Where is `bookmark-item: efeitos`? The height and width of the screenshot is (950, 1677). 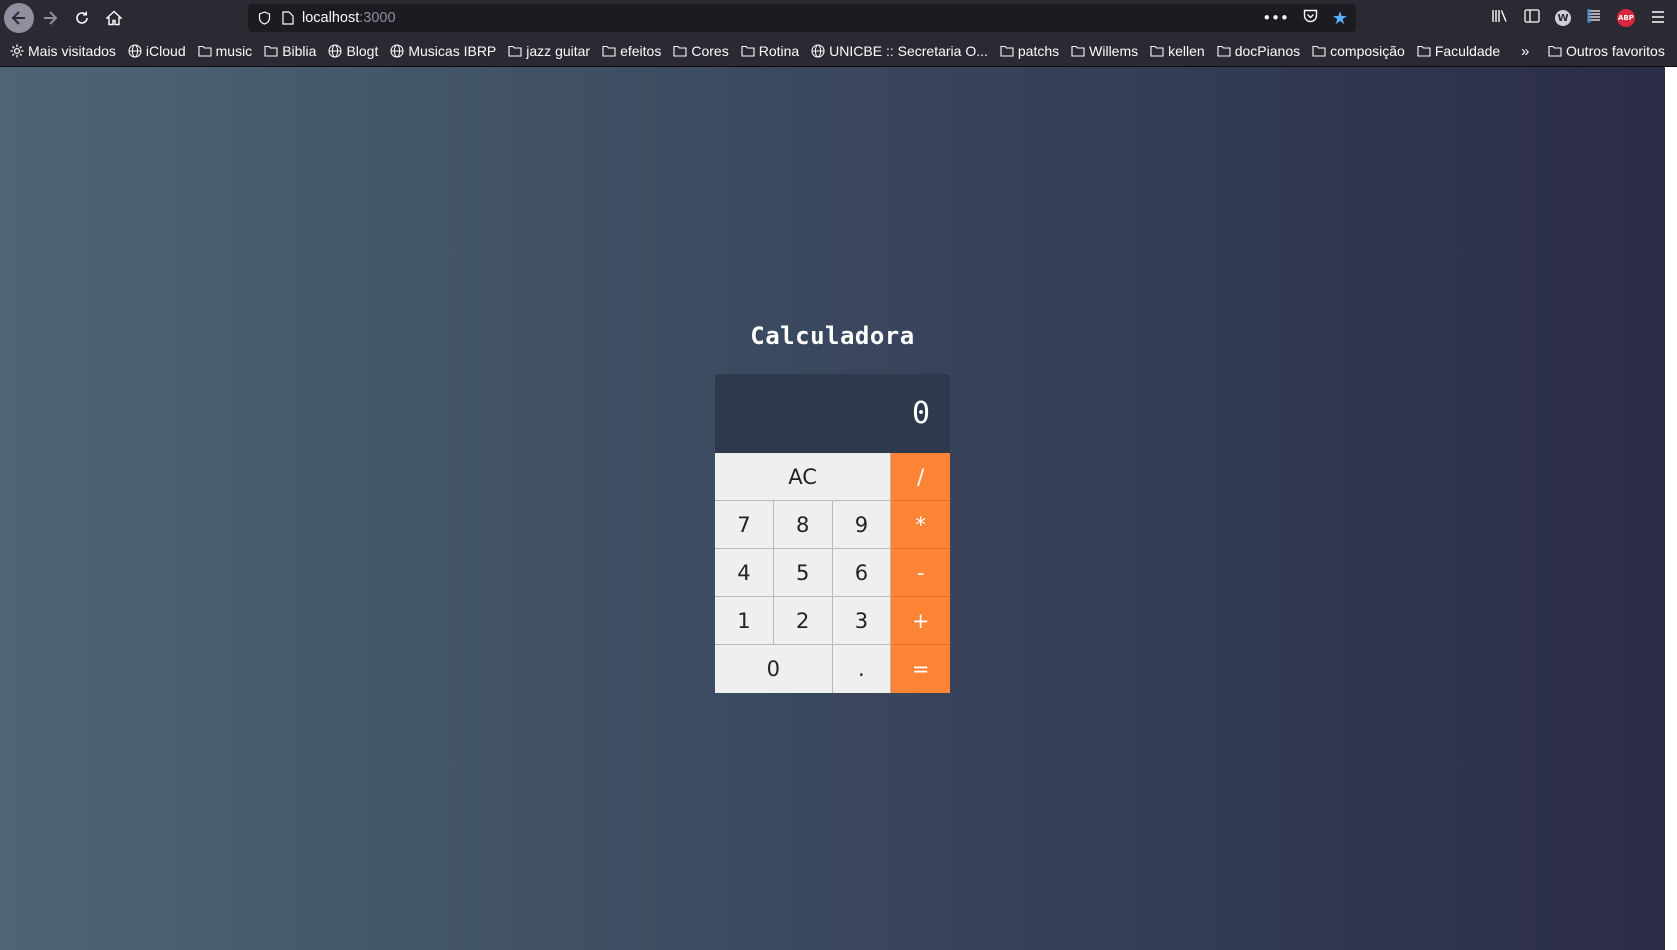
bookmark-item: efeitos is located at coordinates (631, 51).